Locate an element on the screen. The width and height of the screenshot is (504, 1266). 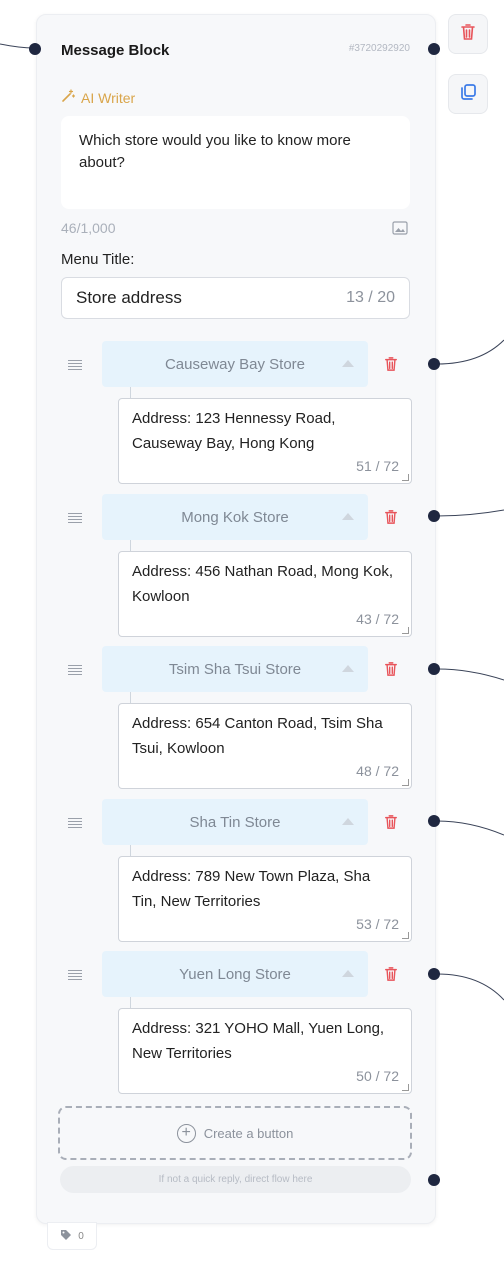
menu-button-header: Causeway Bay Store is located at coordinates (235, 364).